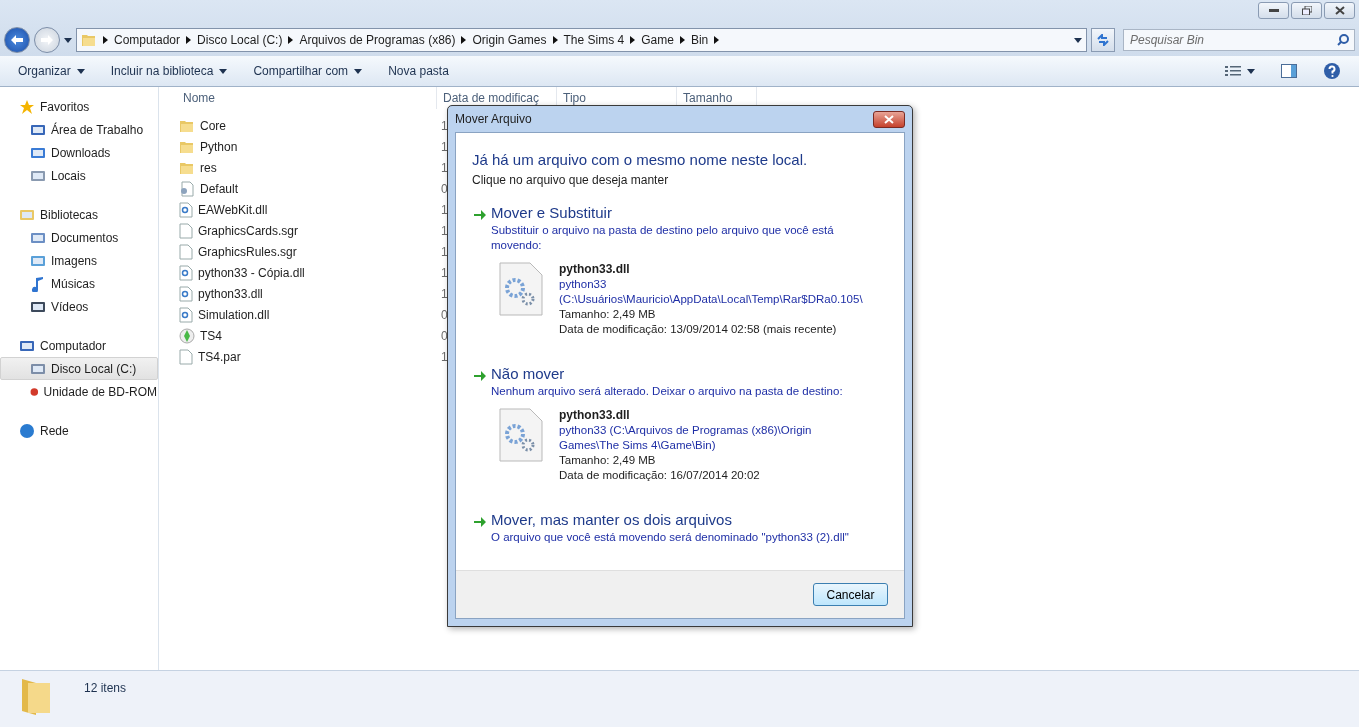 The height and width of the screenshot is (727, 1359). I want to click on restore-button, so click(1306, 10).